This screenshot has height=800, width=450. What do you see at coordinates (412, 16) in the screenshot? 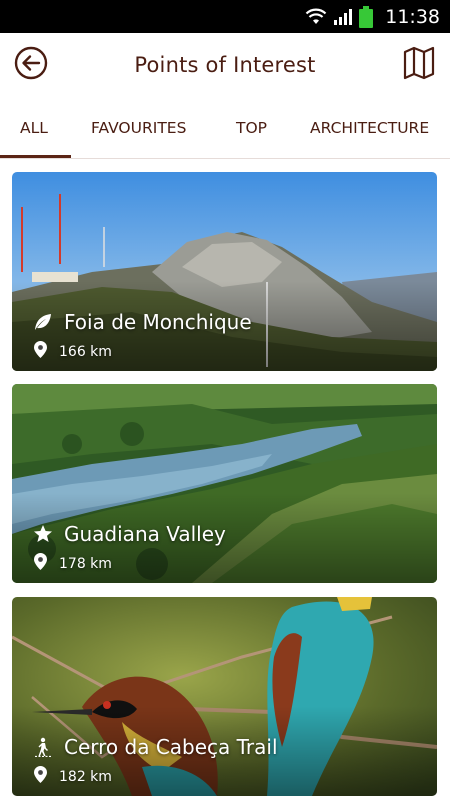
I see `status-time: 11:38` at bounding box center [412, 16].